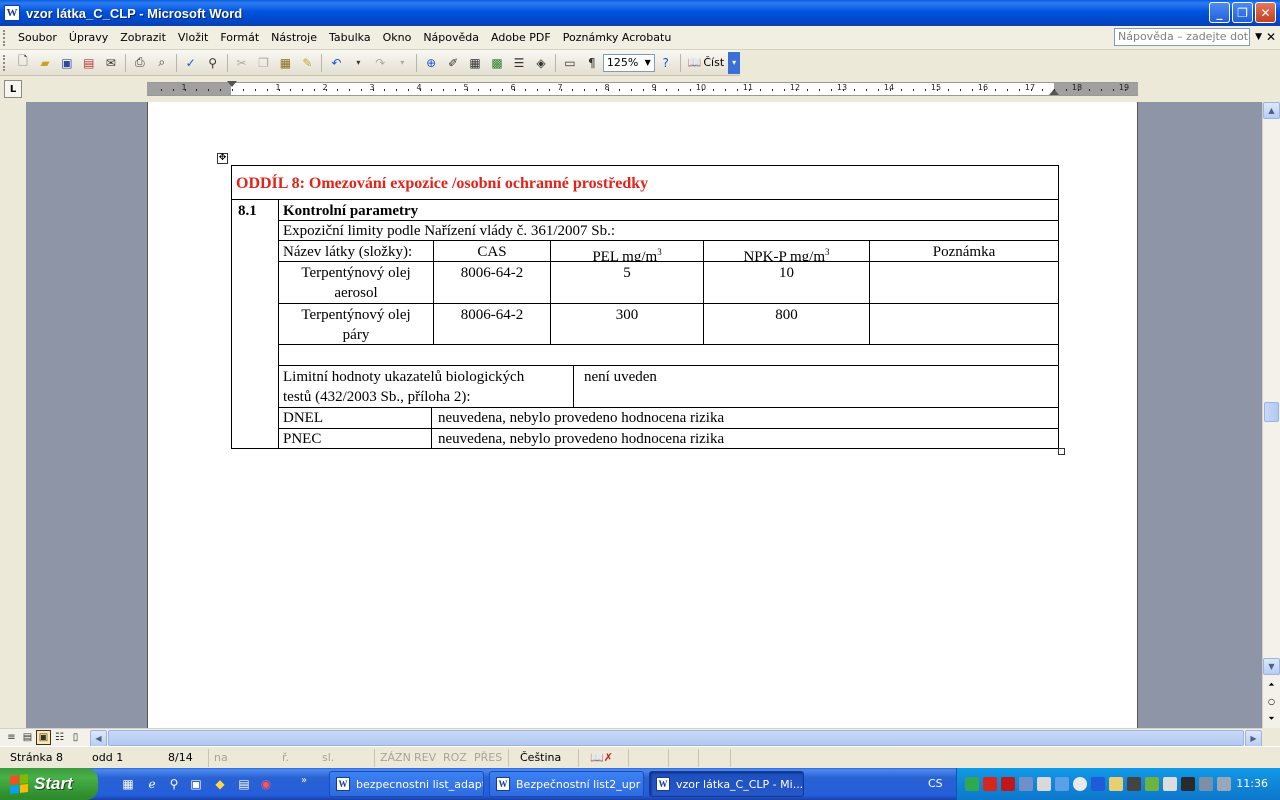 The width and height of the screenshot is (1280, 800). I want to click on insert-excel-icon: ▩, so click(497, 63).